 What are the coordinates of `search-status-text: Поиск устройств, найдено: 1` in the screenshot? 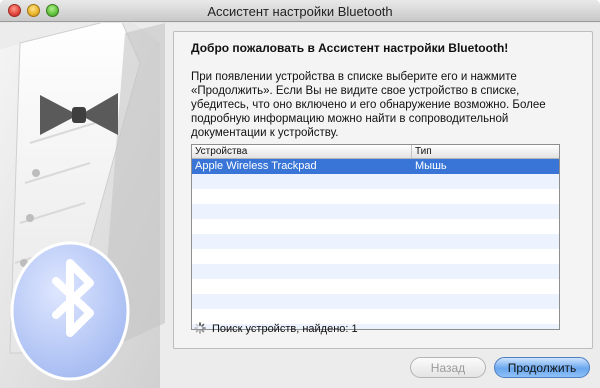 It's located at (285, 329).